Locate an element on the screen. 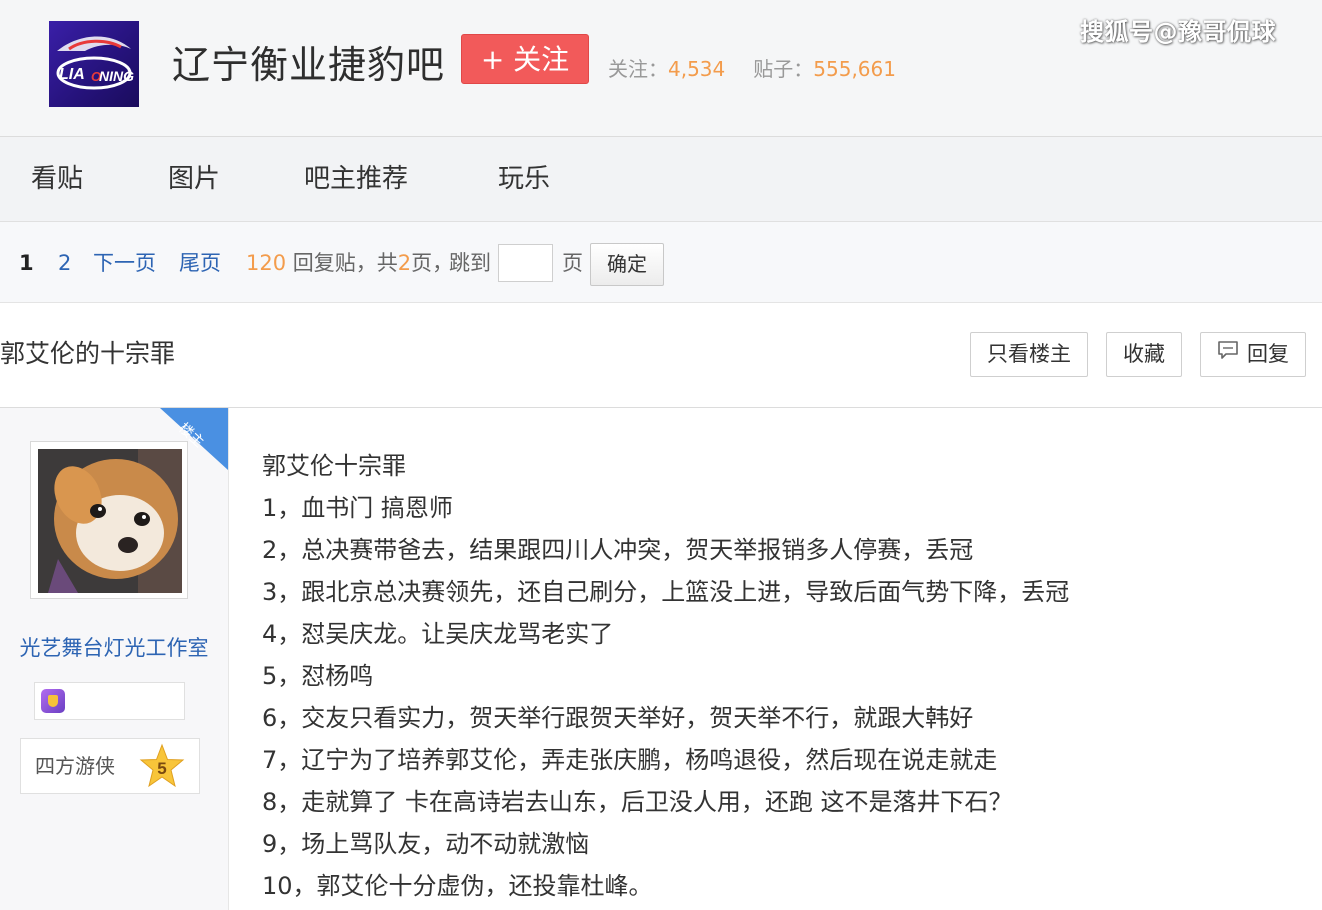 This screenshot has height=910, width=1322. author-badge-box is located at coordinates (109, 701).